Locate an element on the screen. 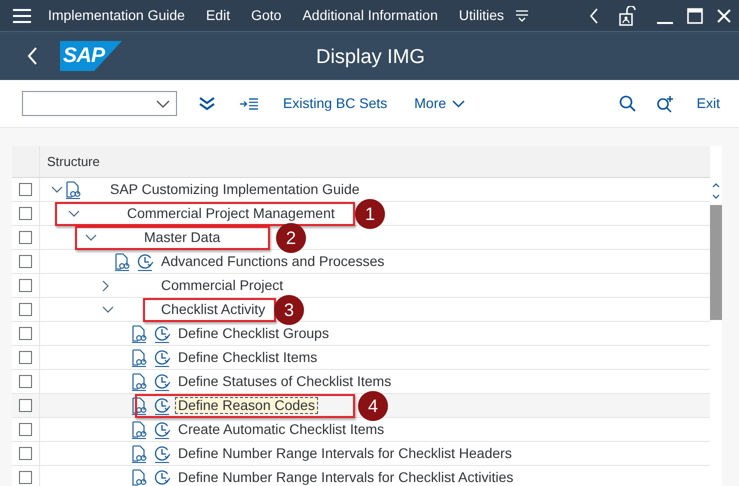  tree-item-label: SAP Customizing Implementation Guide is located at coordinates (235, 189).